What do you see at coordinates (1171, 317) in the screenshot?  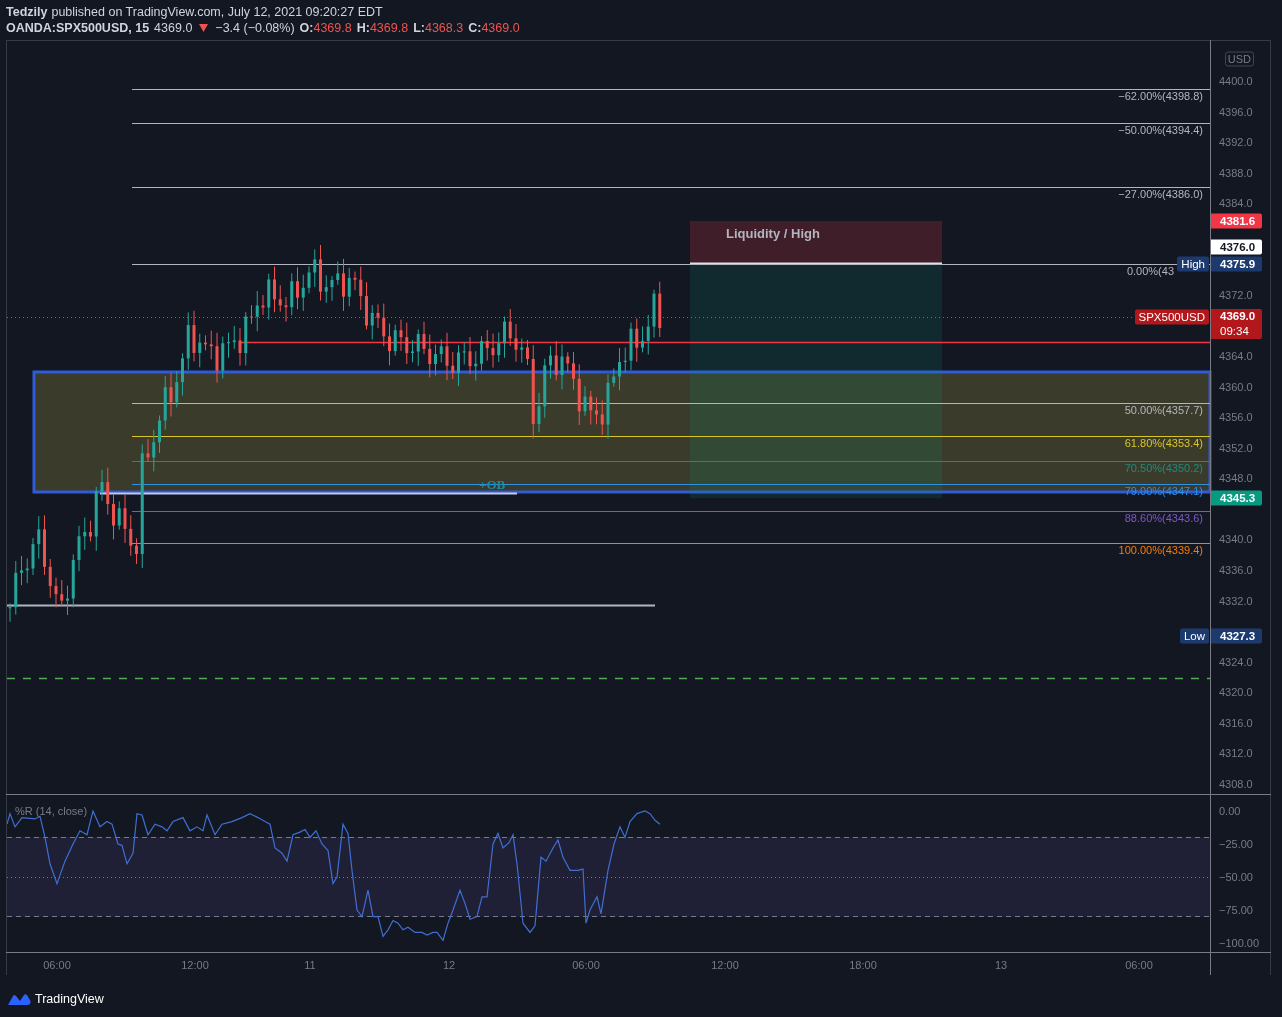 I see `price-tag-label: SPX500USD` at bounding box center [1171, 317].